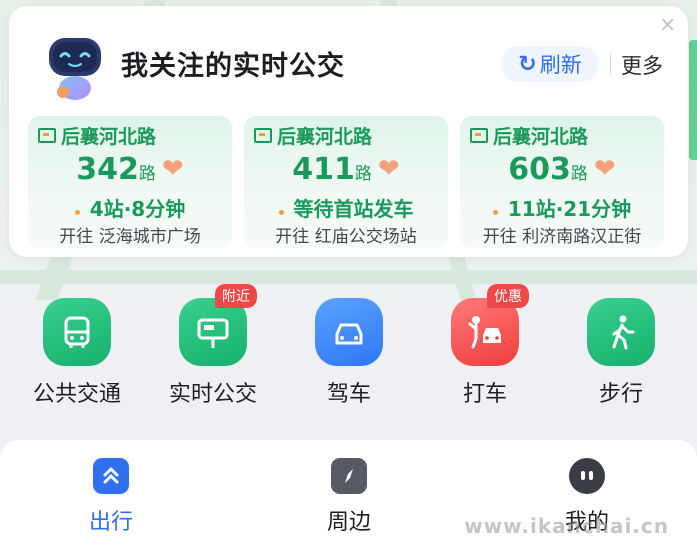  I want to click on trip-icon, so click(111, 476).